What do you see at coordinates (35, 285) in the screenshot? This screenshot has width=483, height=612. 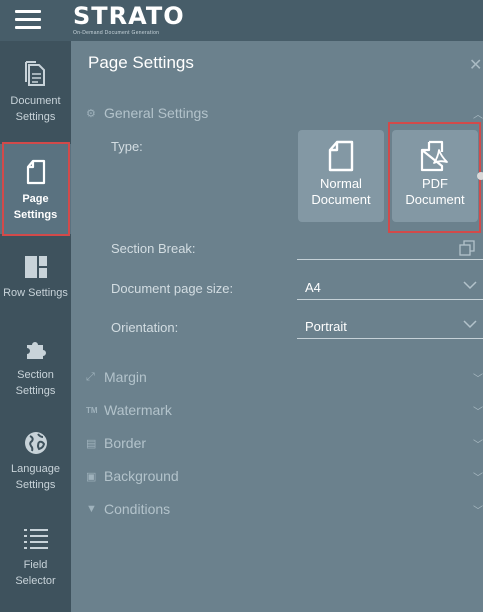 I see `sidebar-item-row-settings: Row Settings` at bounding box center [35, 285].